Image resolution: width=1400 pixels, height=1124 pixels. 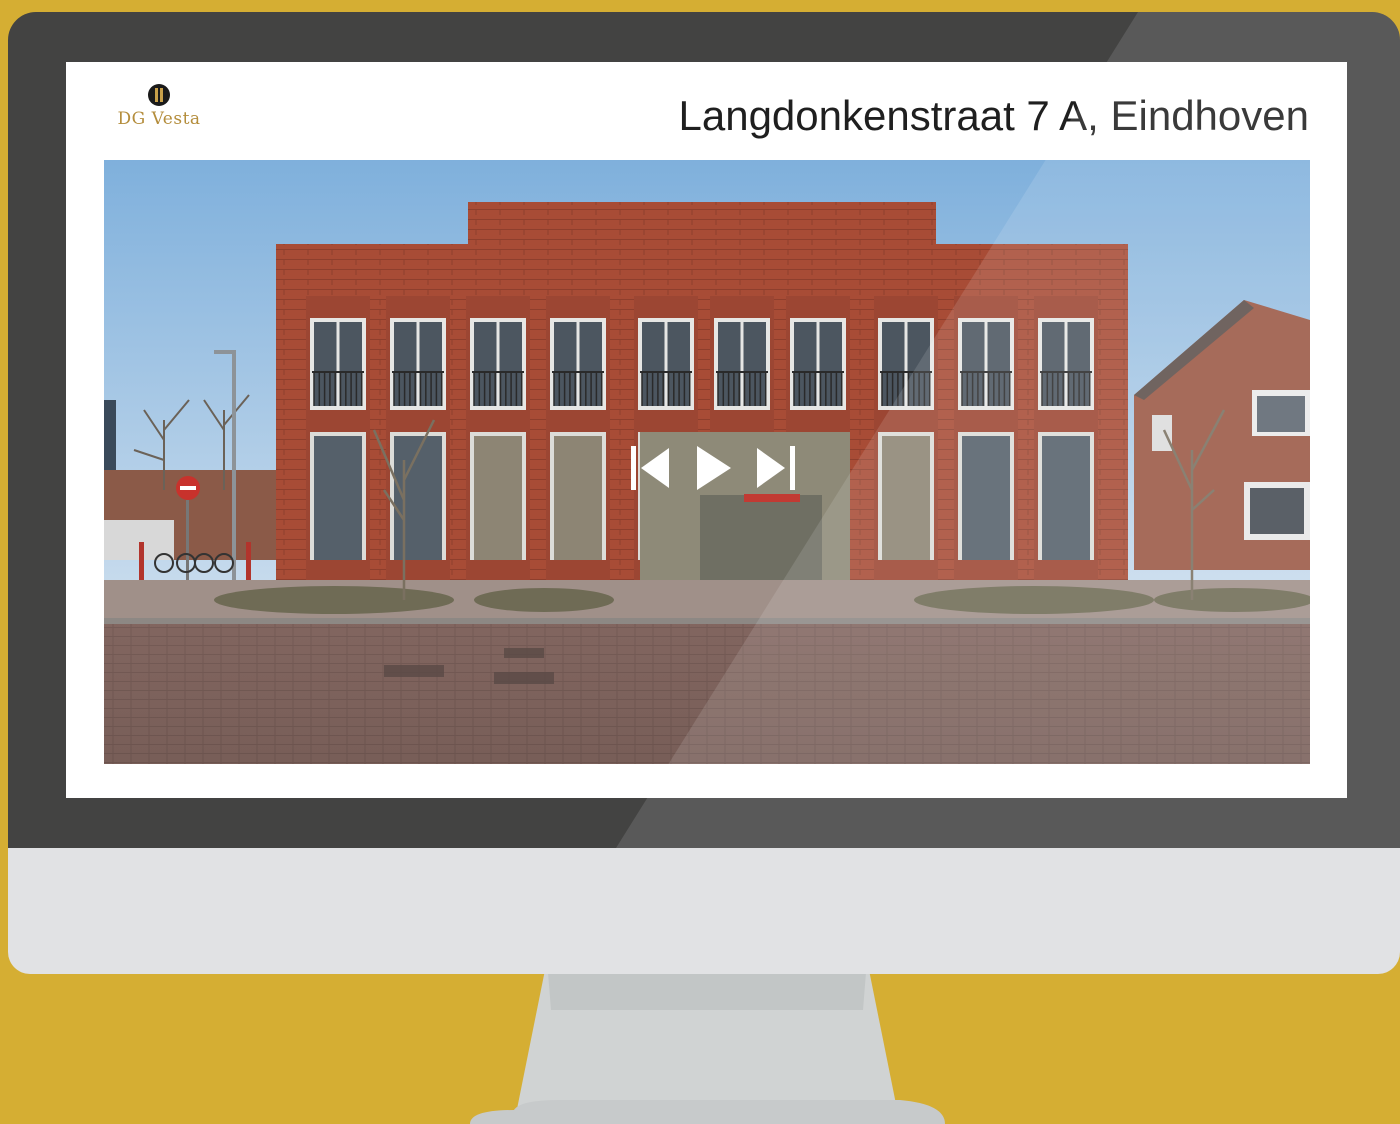 I want to click on media-controls, so click(x=713, y=468).